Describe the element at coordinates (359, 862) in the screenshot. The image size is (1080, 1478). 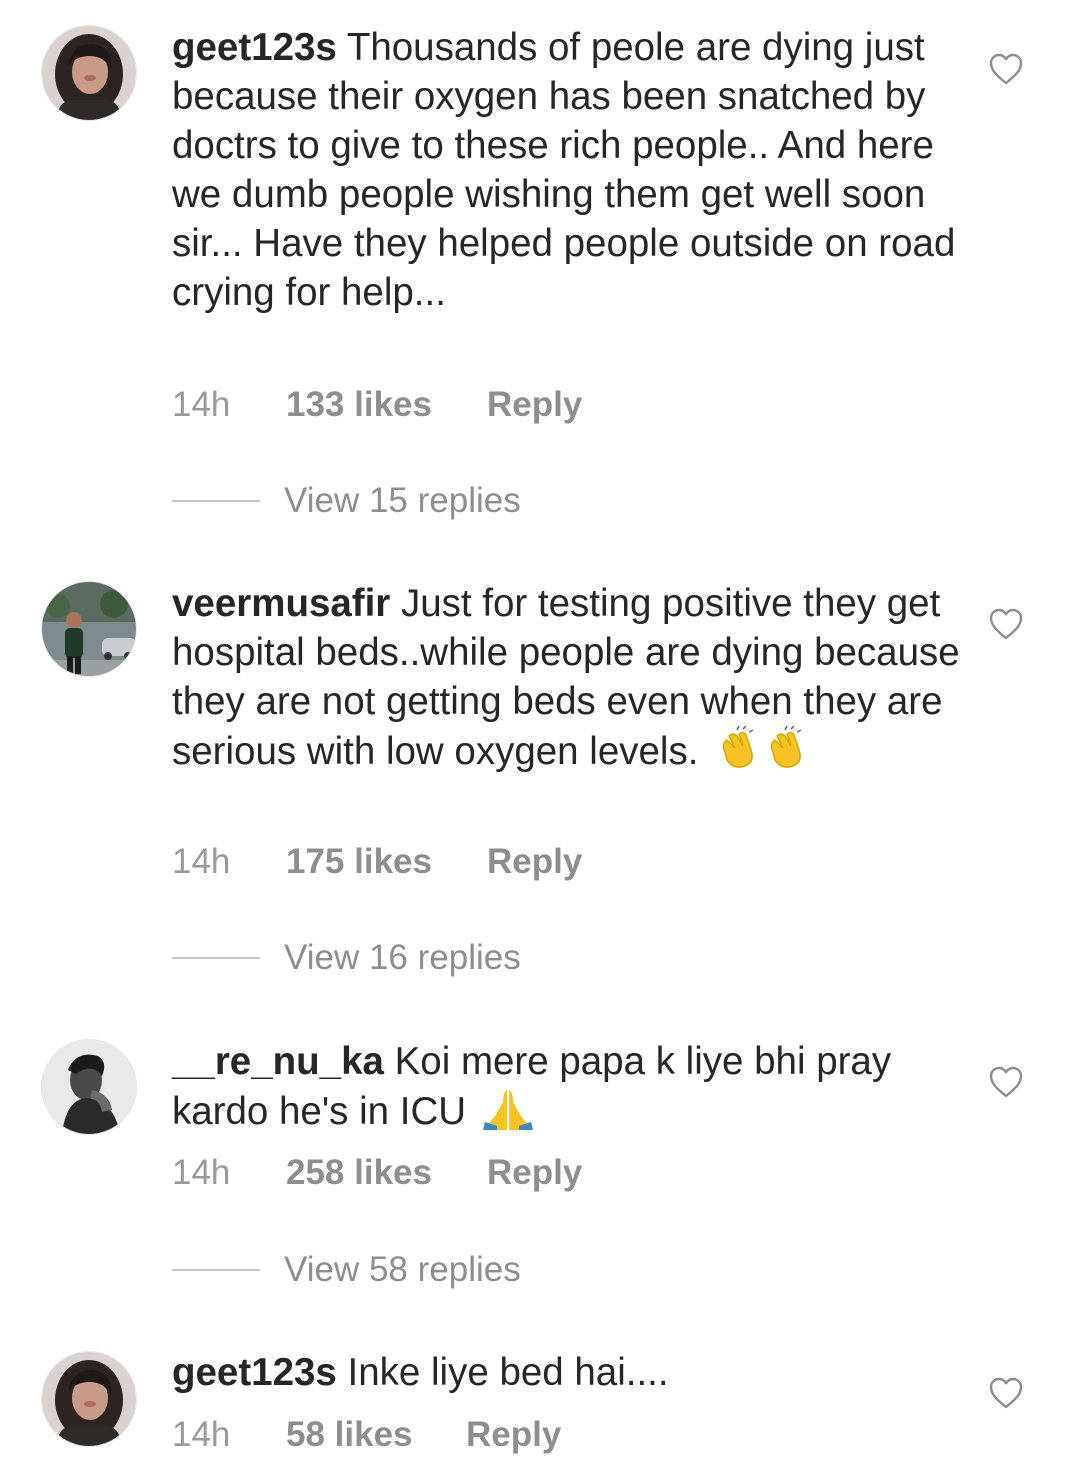
I see `comment-likes: 175 likes` at that location.